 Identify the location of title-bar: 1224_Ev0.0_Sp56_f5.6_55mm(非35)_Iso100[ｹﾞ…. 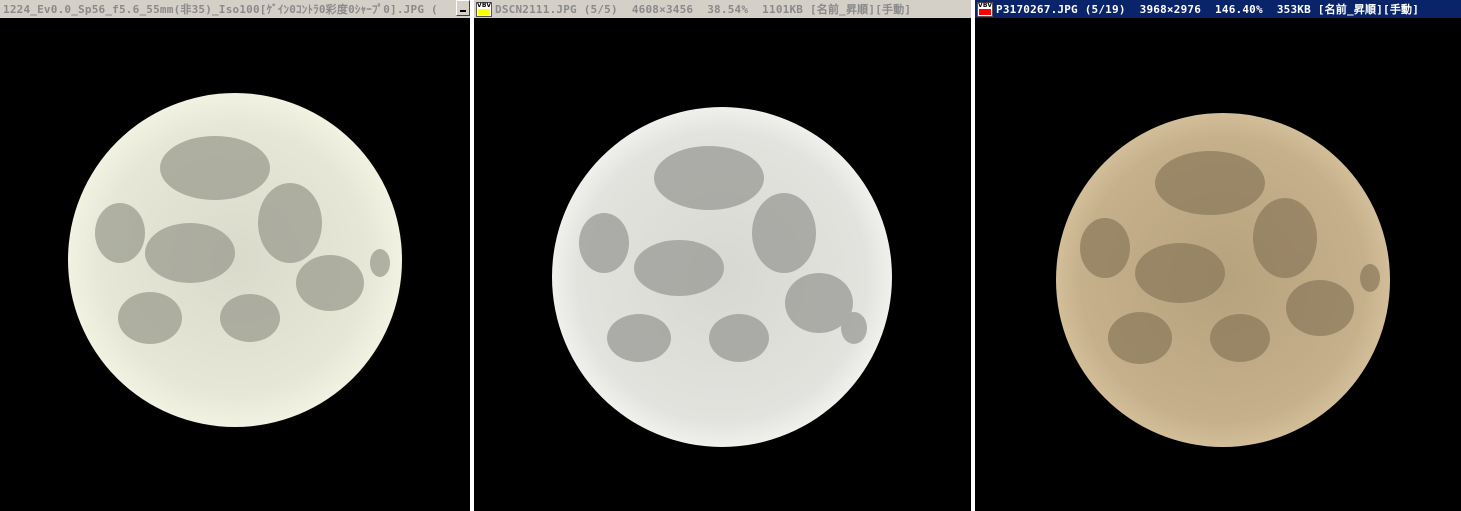
(235, 9).